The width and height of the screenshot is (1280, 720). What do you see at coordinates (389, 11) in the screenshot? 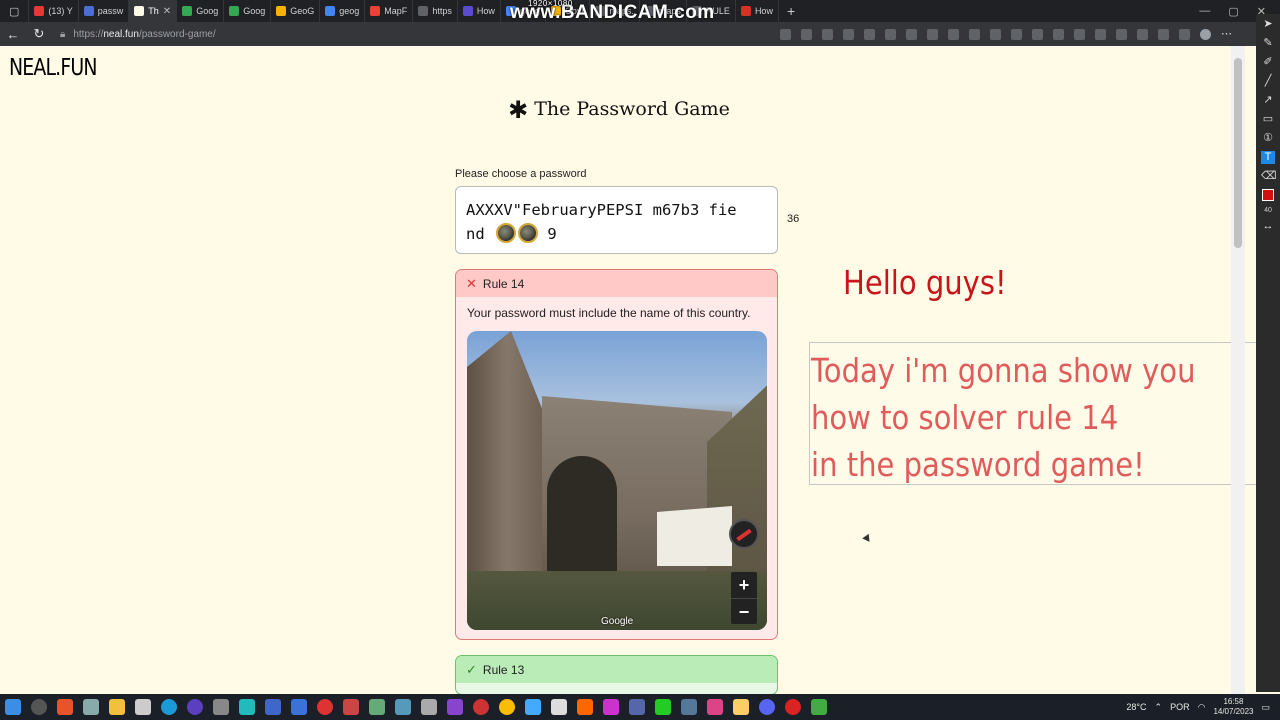
I see `browser-tab: MapF` at bounding box center [389, 11].